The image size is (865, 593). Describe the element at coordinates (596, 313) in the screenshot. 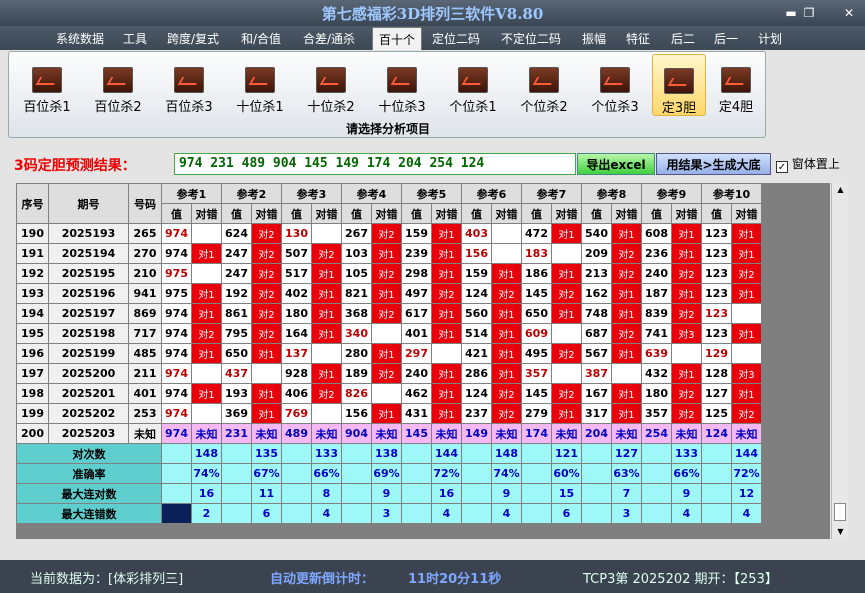

I see `cell-value: 748` at that location.